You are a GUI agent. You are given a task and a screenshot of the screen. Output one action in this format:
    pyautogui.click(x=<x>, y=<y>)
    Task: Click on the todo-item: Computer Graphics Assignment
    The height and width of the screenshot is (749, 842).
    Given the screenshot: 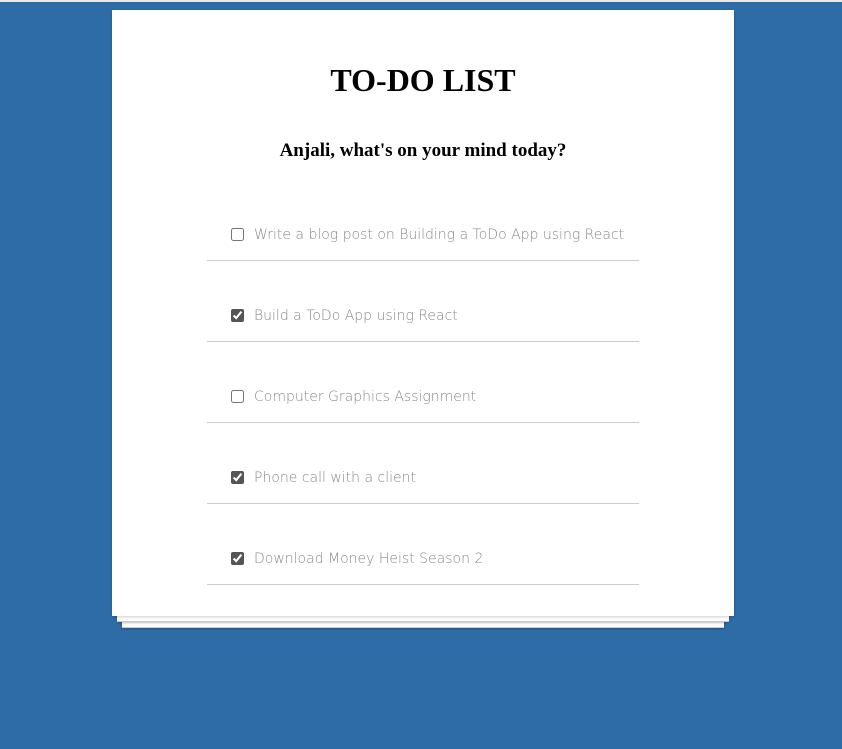 What is the action you would take?
    pyautogui.click(x=423, y=382)
    